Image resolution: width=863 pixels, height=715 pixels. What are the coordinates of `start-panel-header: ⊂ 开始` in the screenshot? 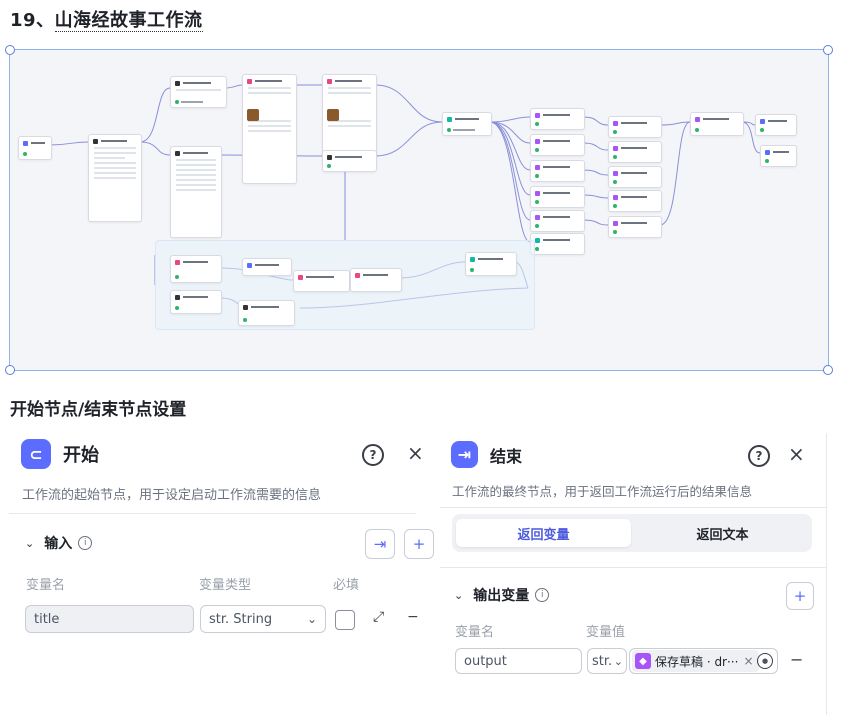 It's located at (60, 454).